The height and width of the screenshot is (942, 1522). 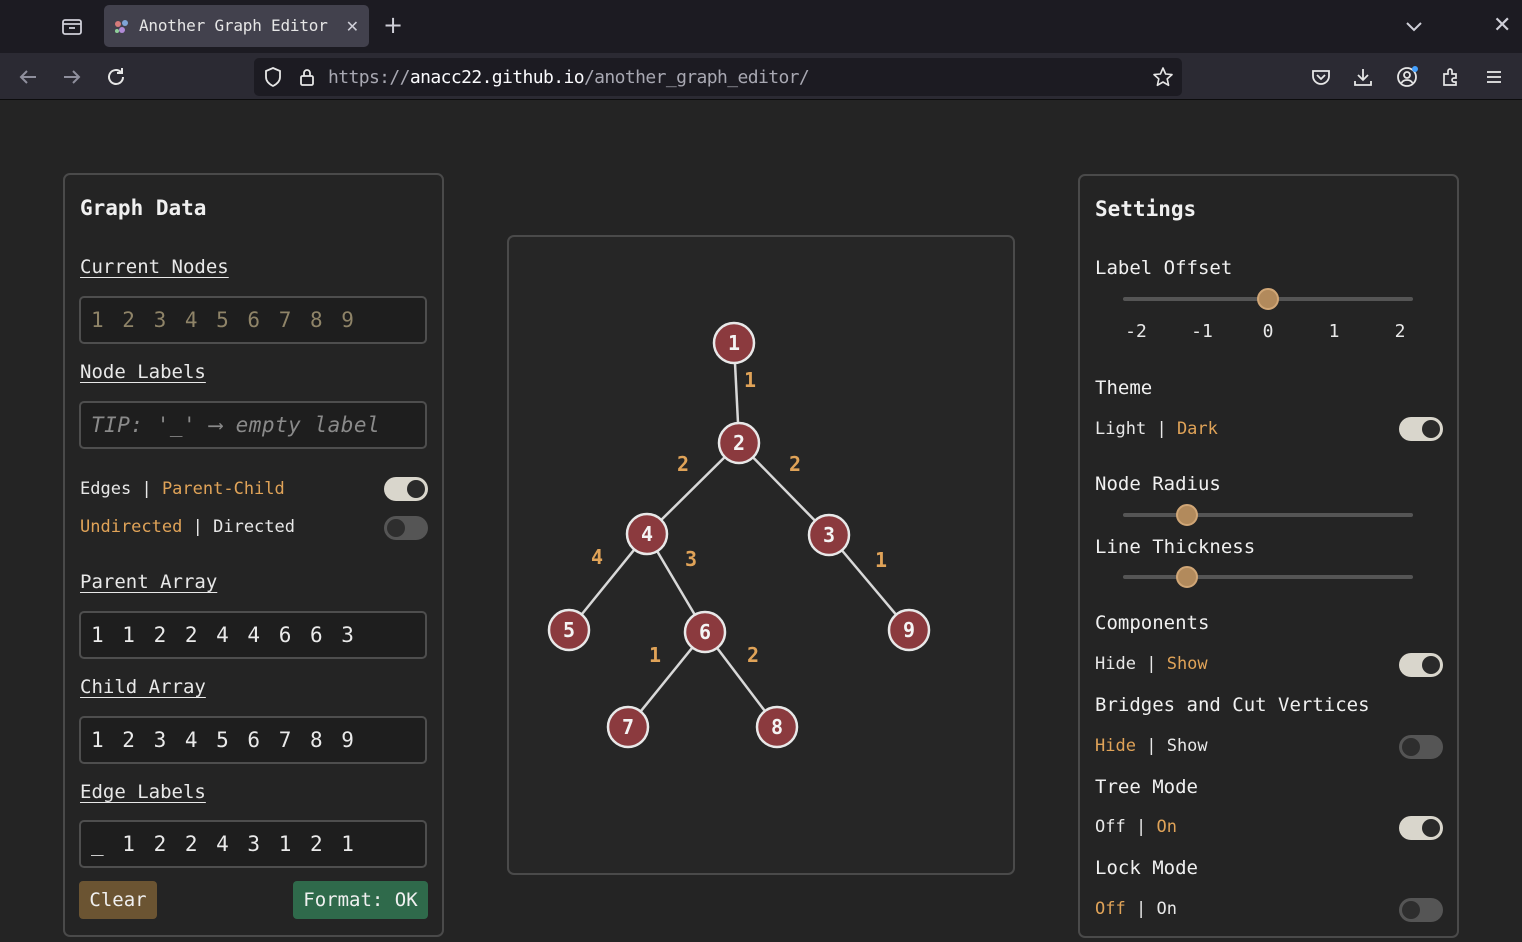 I want to click on parent-array-field-box, so click(x=253, y=635).